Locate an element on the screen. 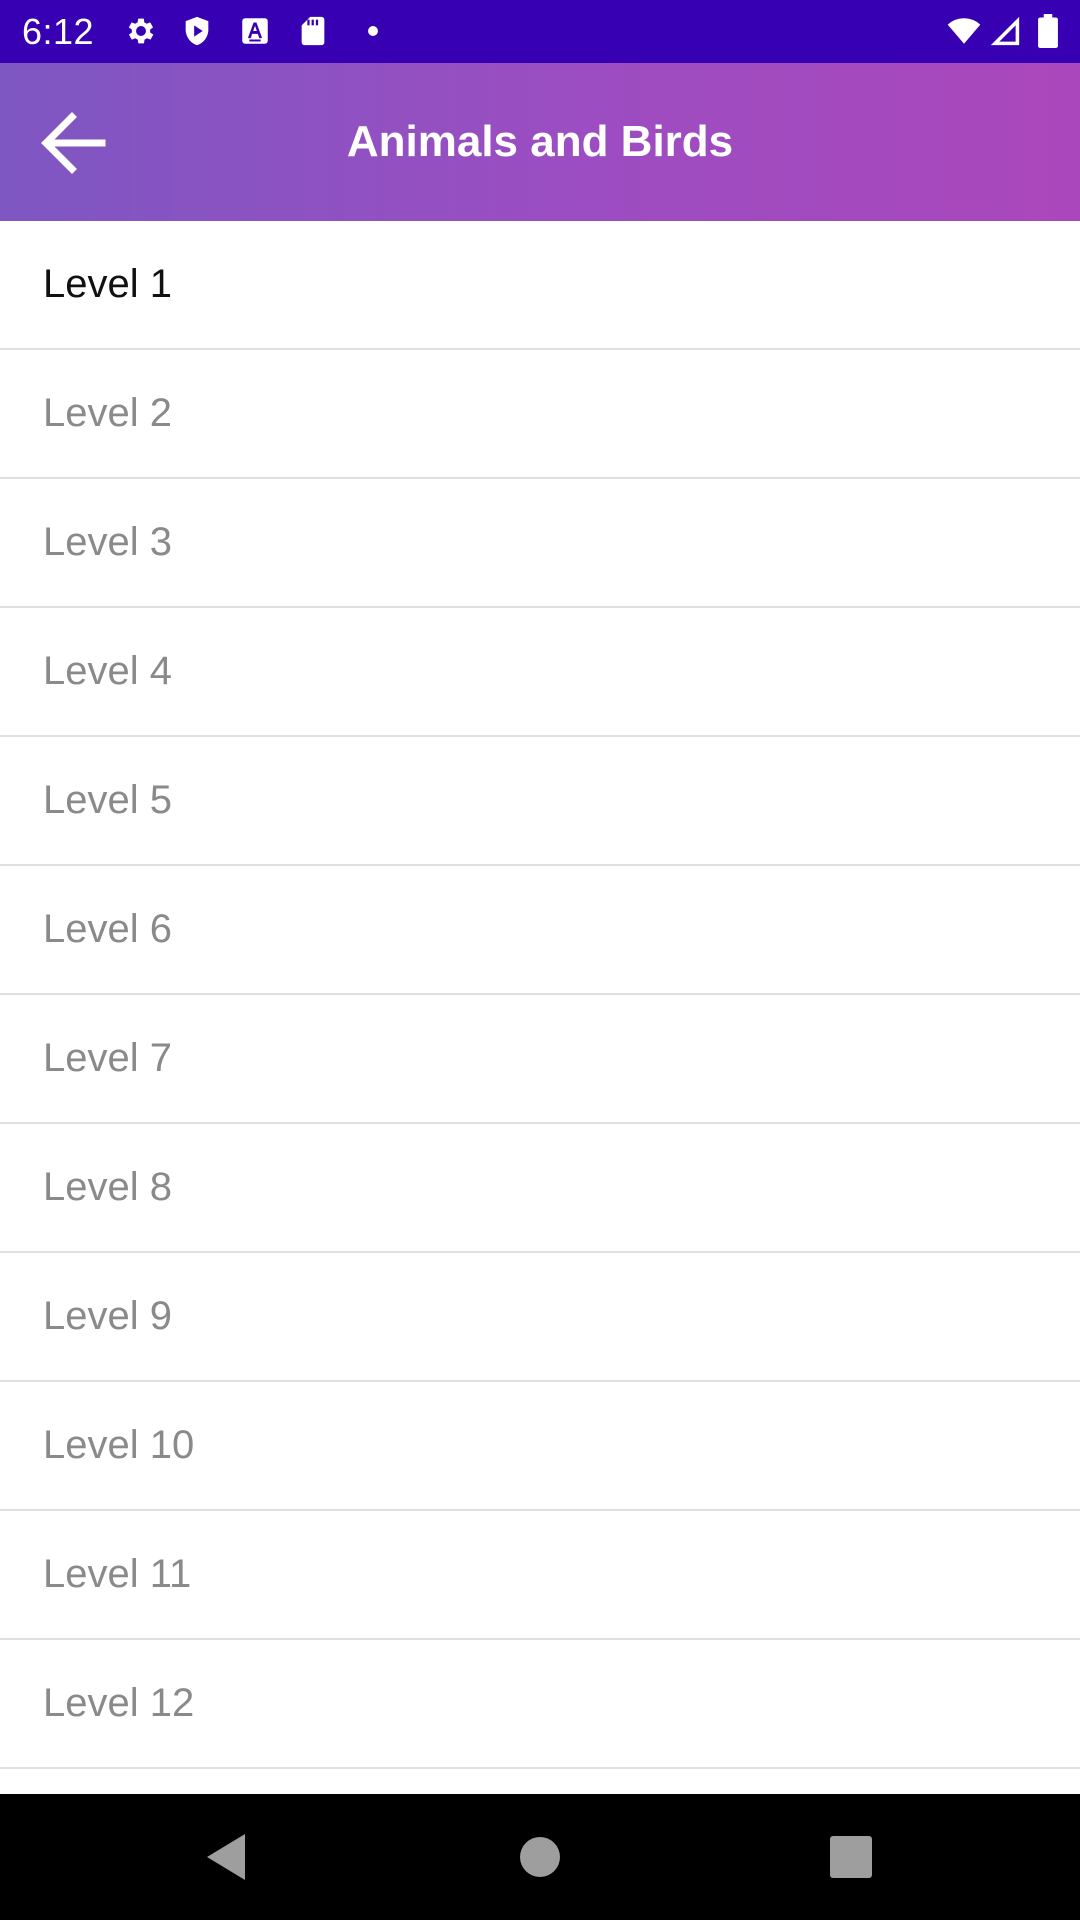  level-label: Level 4 is located at coordinates (107, 671).